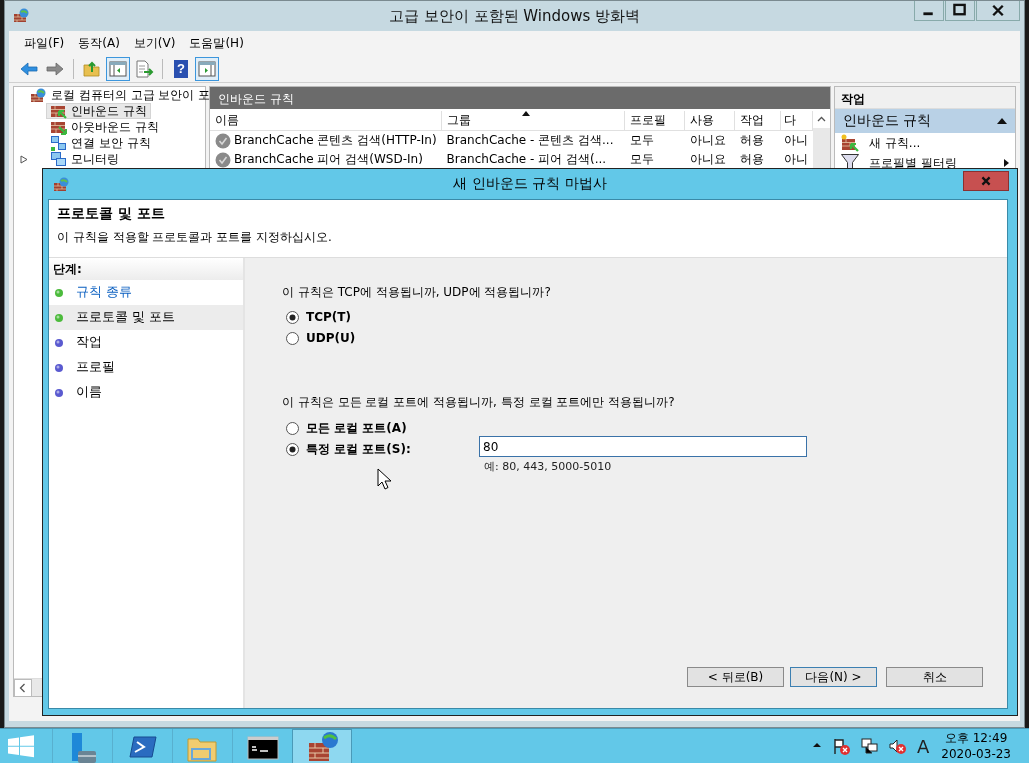  Describe the element at coordinates (154, 43) in the screenshot. I see `menu-item: 보기(V)` at that location.